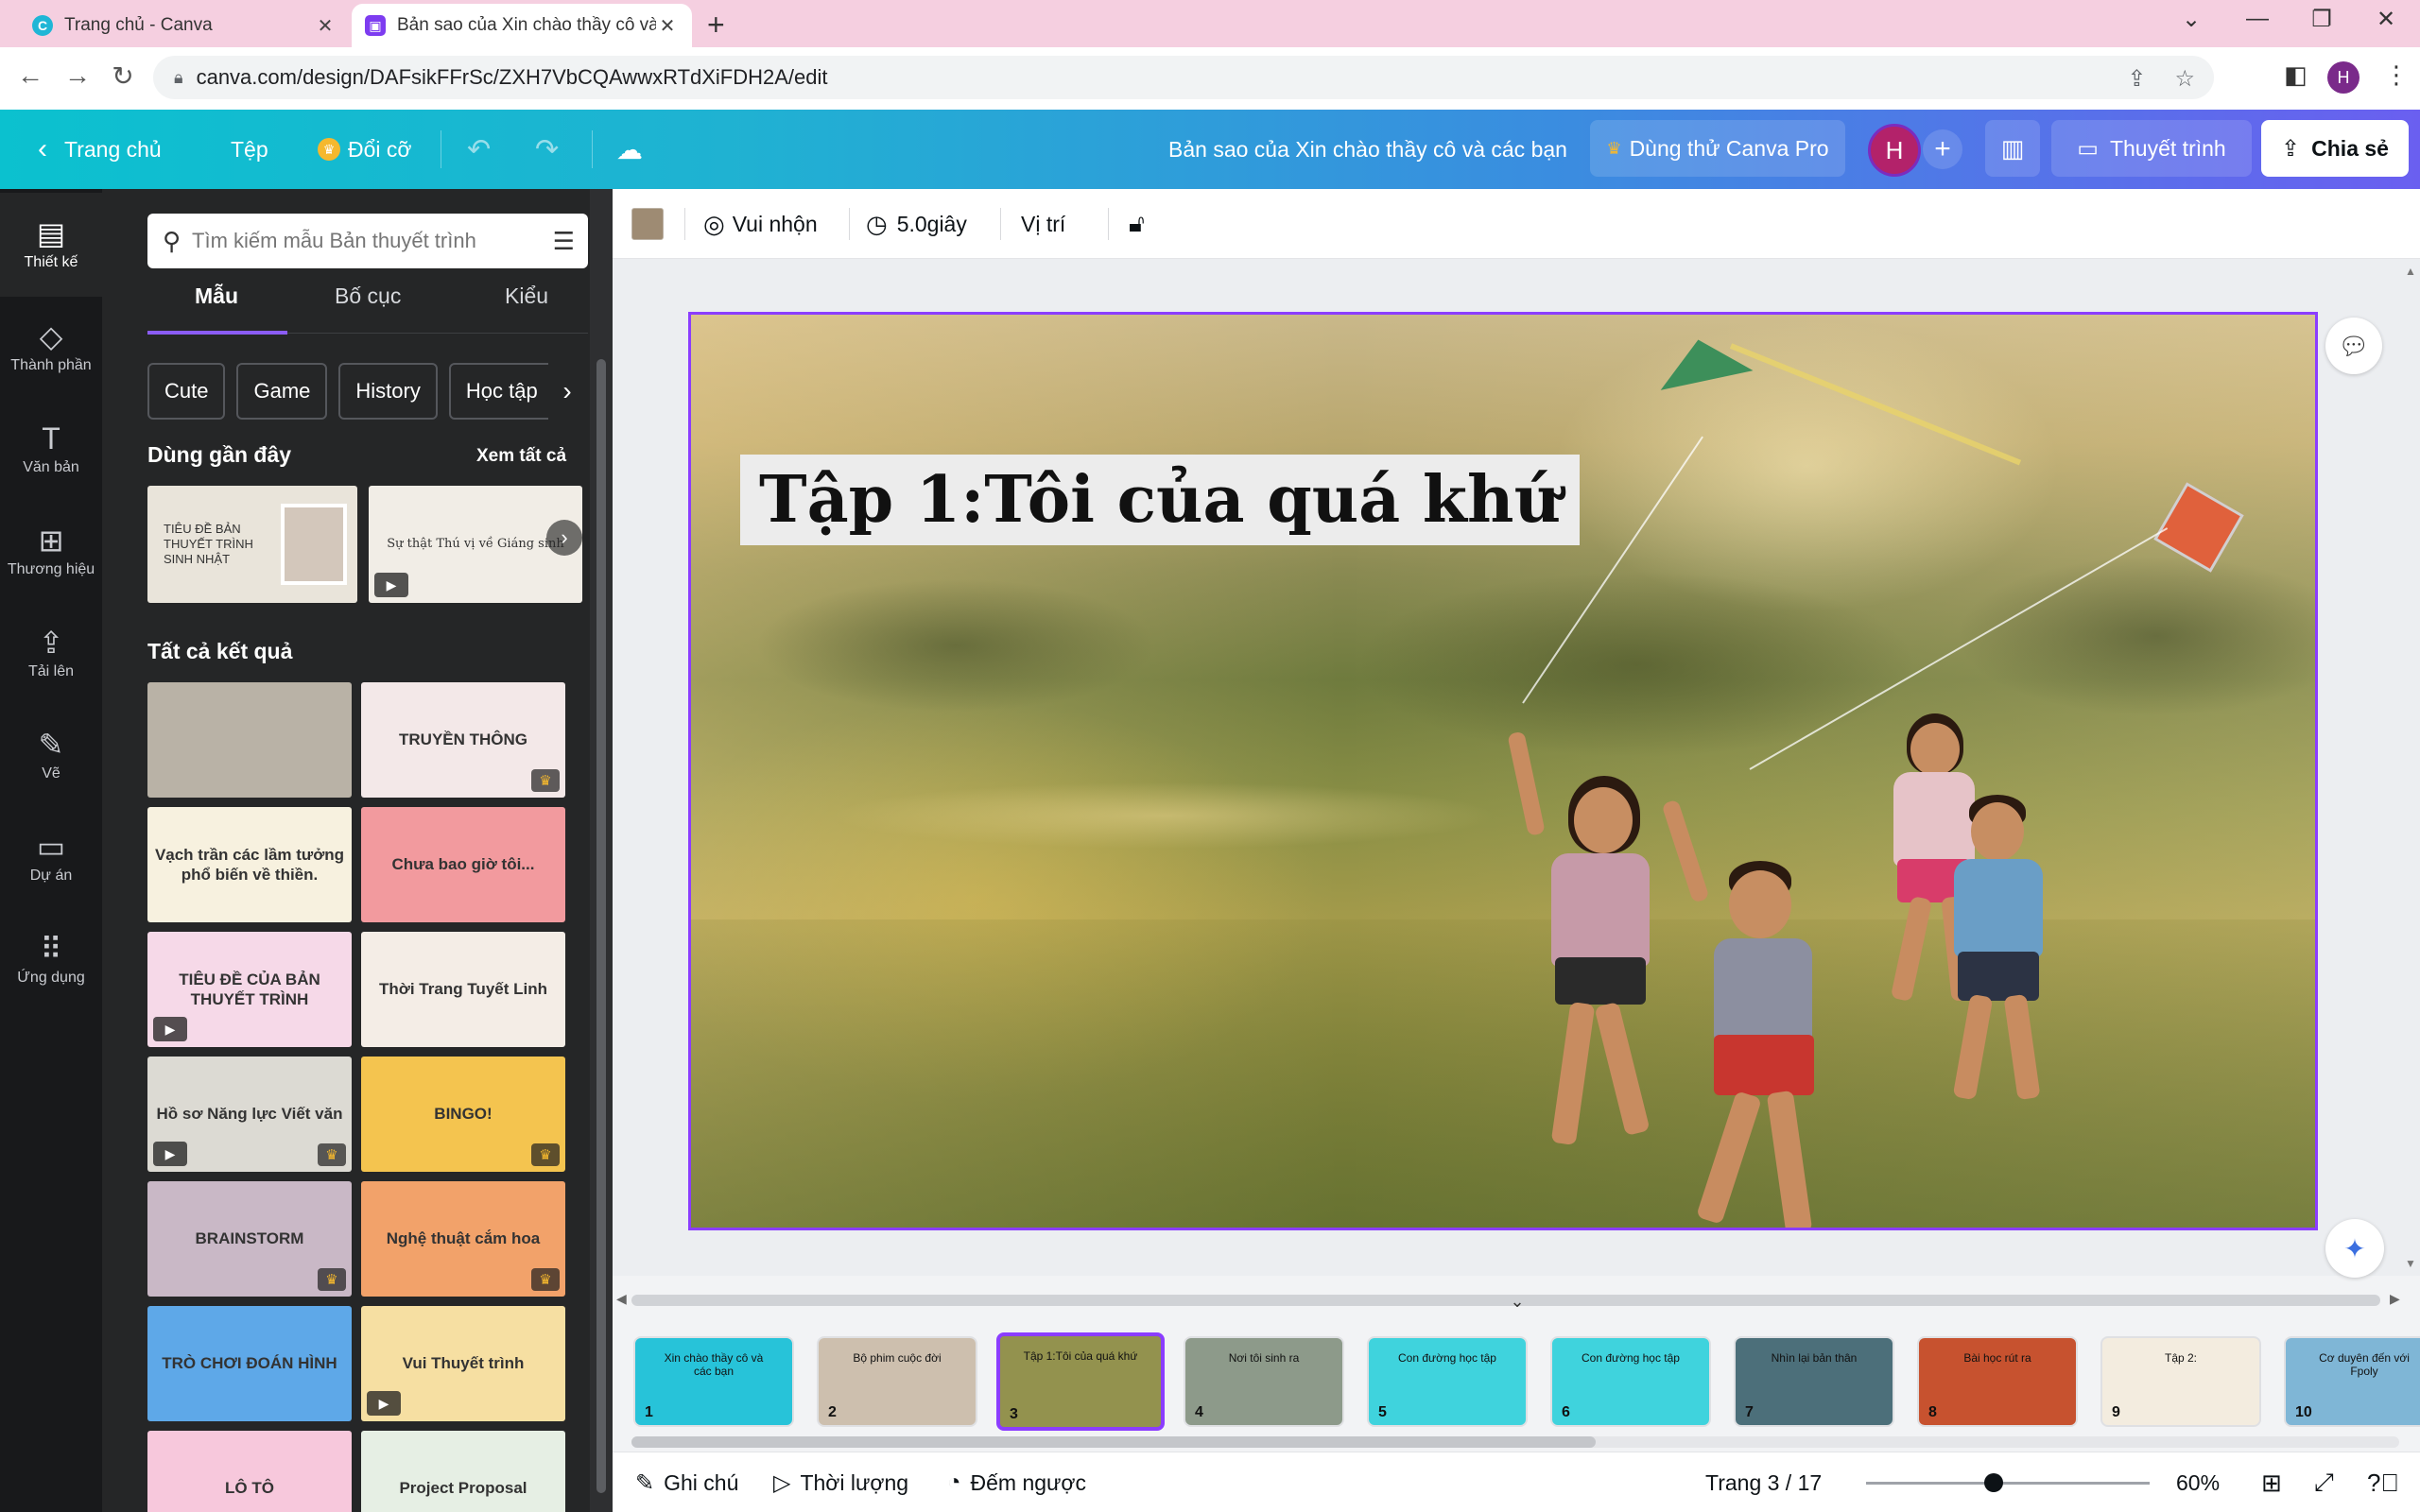 The width and height of the screenshot is (2420, 1512). What do you see at coordinates (2180, 1381) in the screenshot?
I see `page-thumbnail: Tập 2: 9` at bounding box center [2180, 1381].